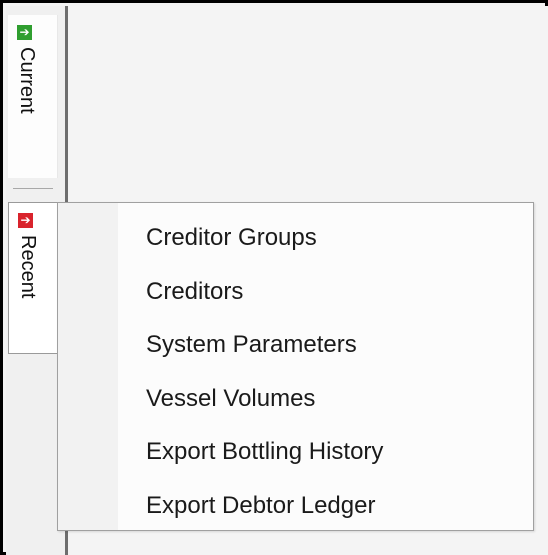  I want to click on menu-icon-gutter, so click(88, 366).